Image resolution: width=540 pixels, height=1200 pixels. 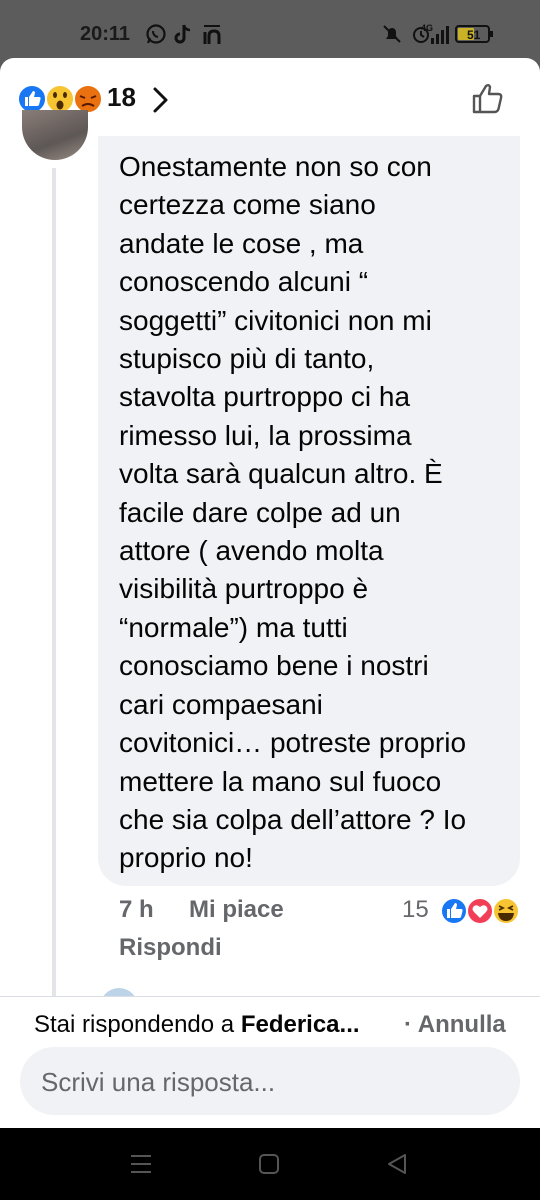 I want to click on whatsapp-icon, so click(x=156, y=34).